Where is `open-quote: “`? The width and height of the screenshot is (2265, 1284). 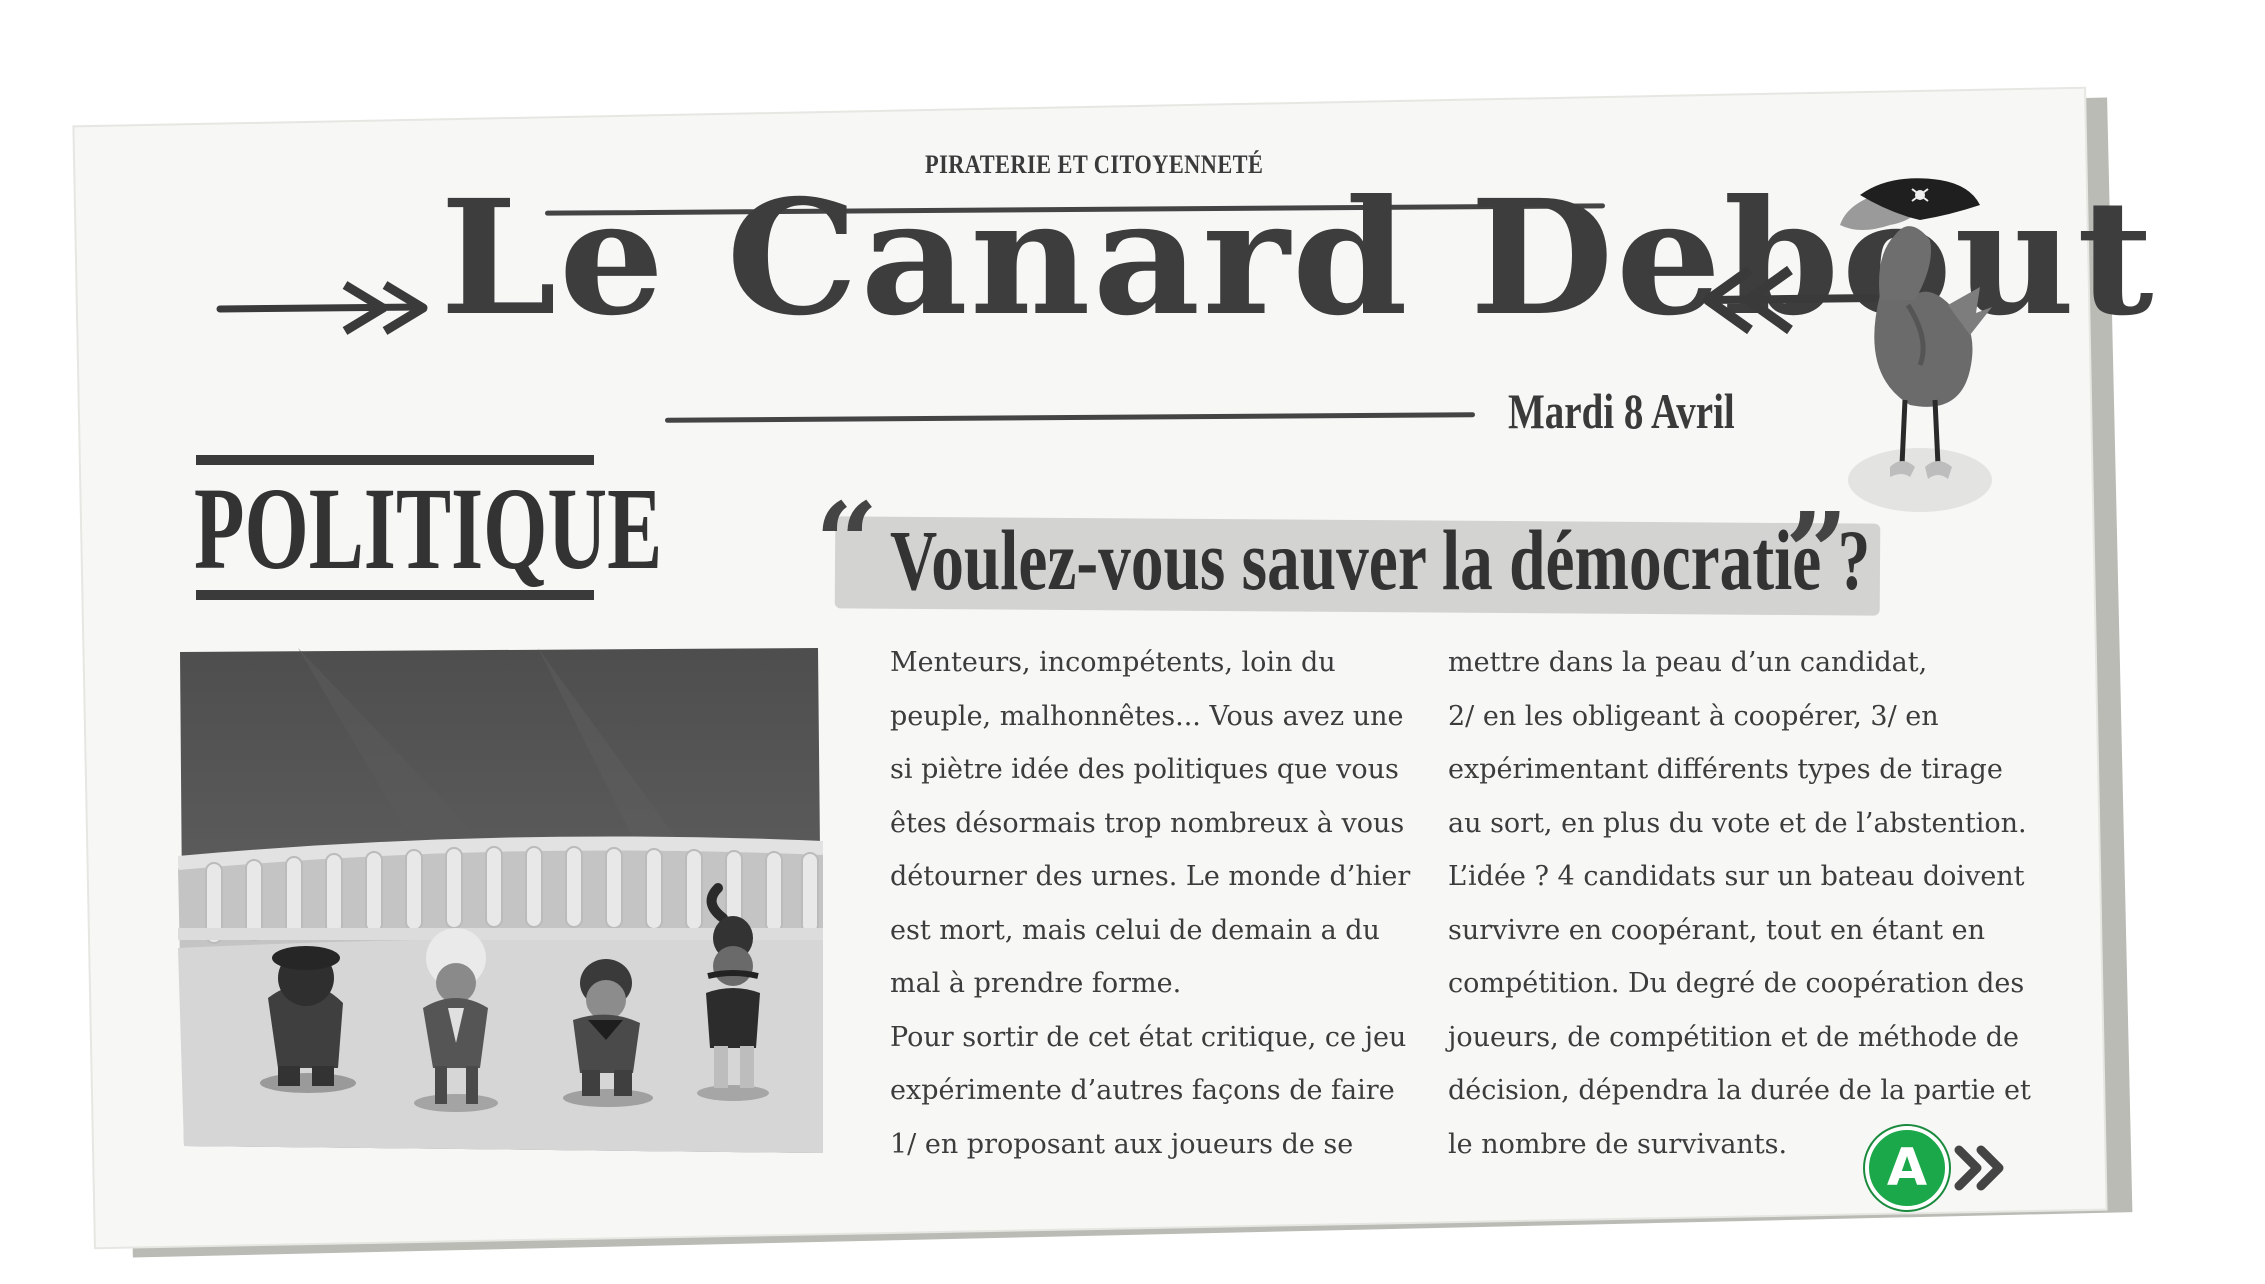 open-quote: “ is located at coordinates (847, 542).